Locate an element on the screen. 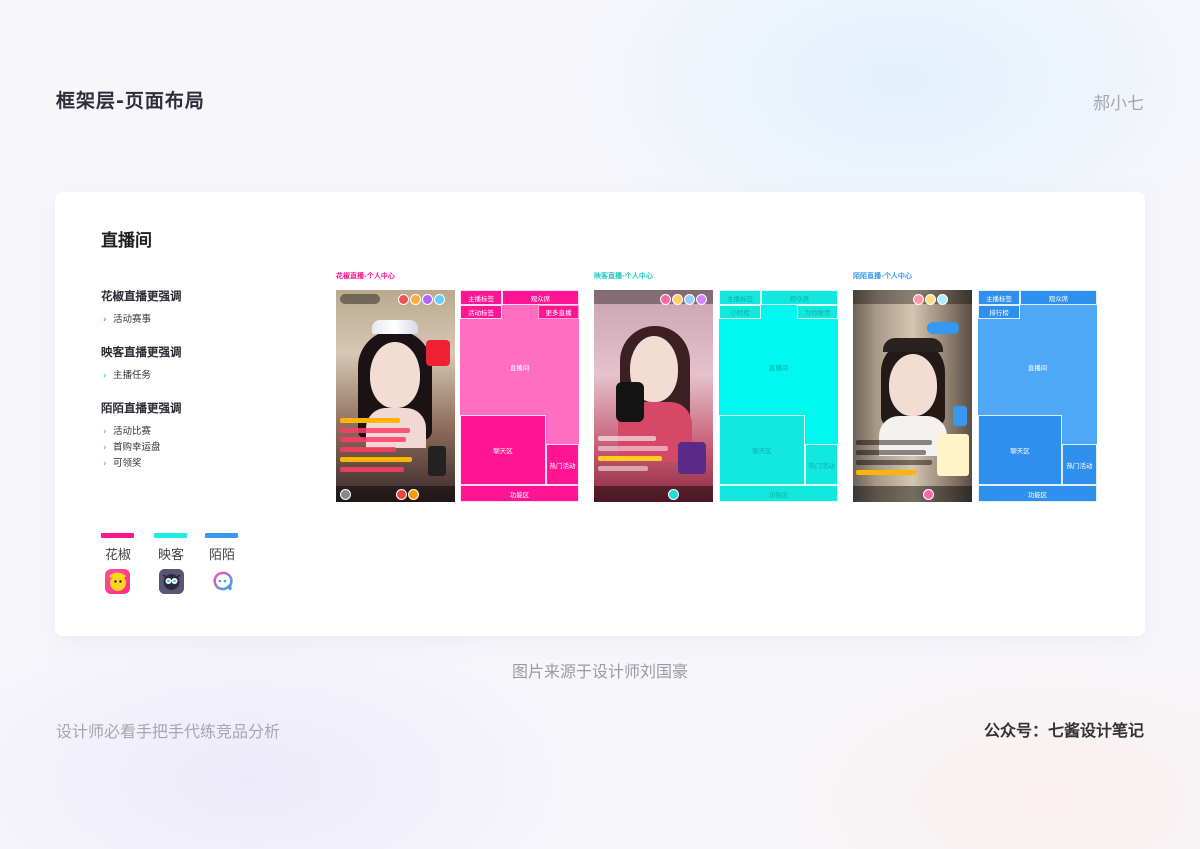 The width and height of the screenshot is (1200, 849). momo-live-screenshot is located at coordinates (912, 396).